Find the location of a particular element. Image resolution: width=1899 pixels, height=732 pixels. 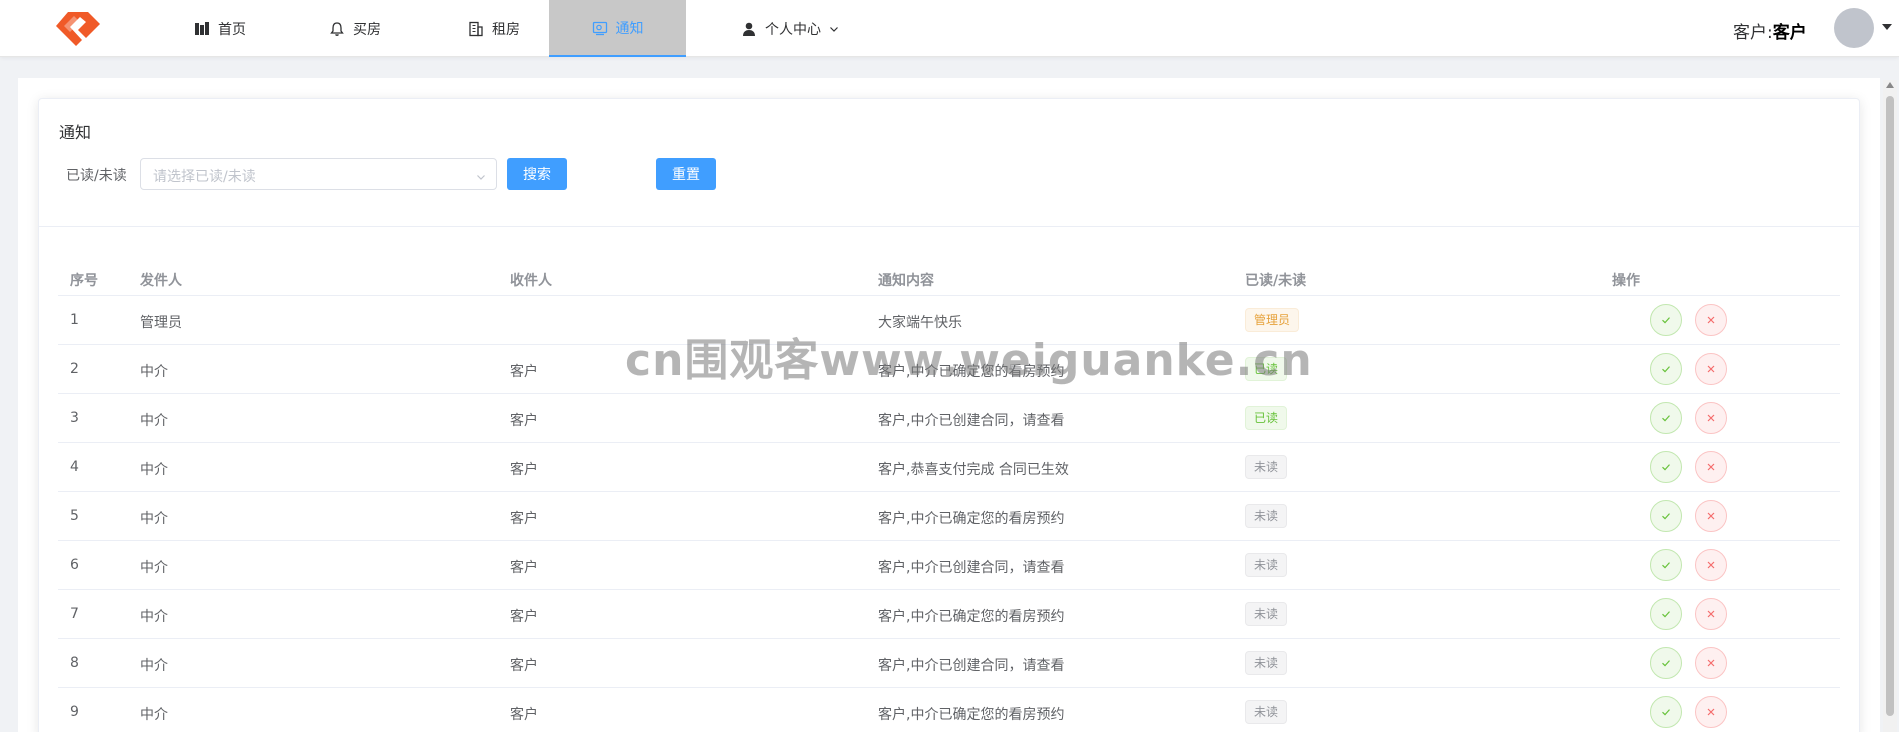

table-row: 8 中介 客户 客户,中介已创建合同，请查看 未读 is located at coordinates (949, 663).